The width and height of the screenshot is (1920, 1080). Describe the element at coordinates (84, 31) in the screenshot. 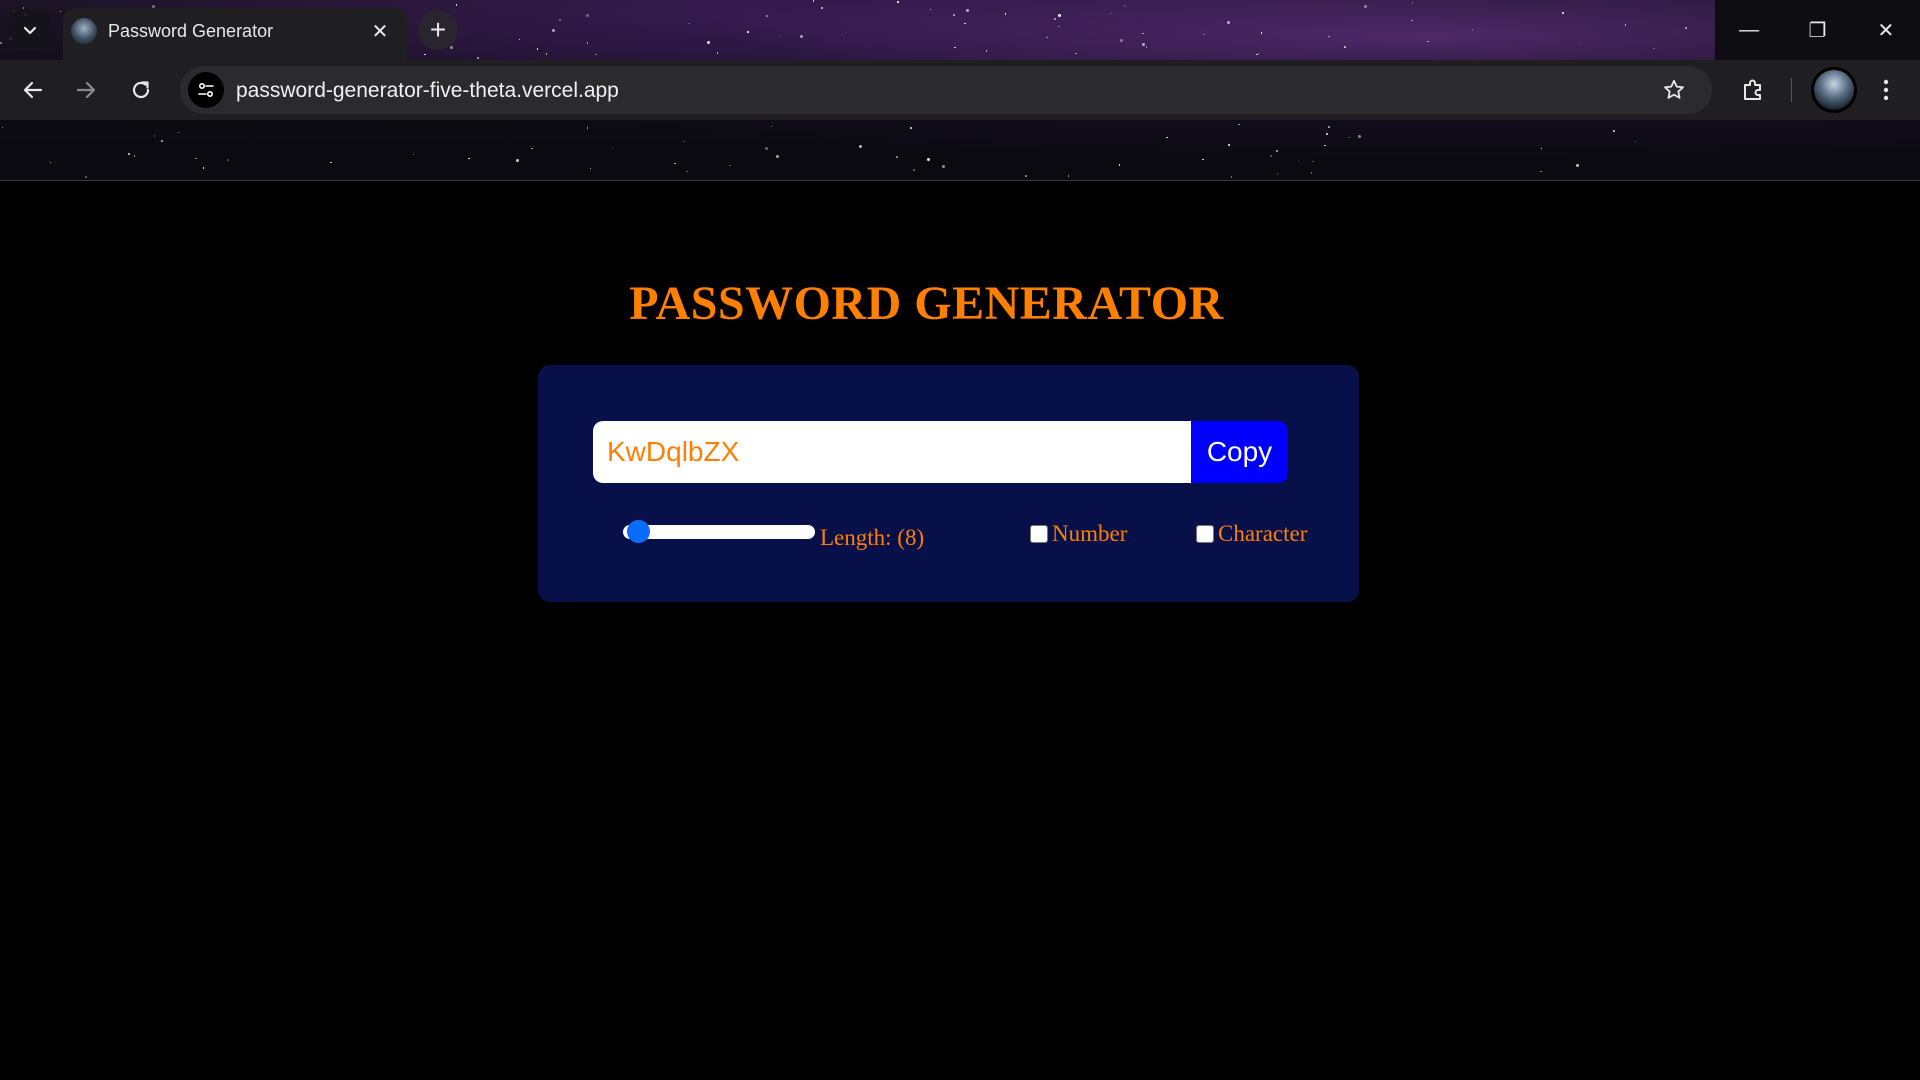

I see `favicon-icon` at that location.